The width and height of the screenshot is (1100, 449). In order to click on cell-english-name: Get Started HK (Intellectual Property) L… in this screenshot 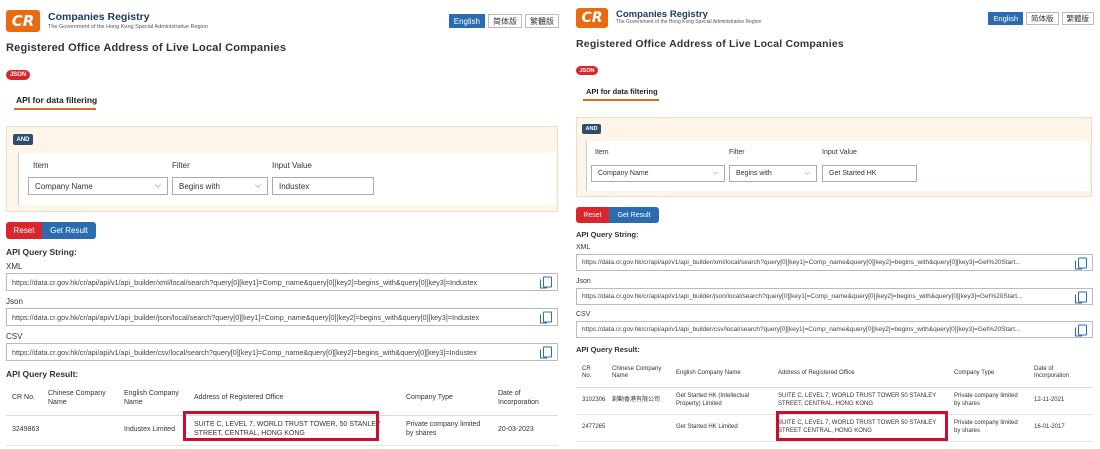, I will do `click(721, 401)`.